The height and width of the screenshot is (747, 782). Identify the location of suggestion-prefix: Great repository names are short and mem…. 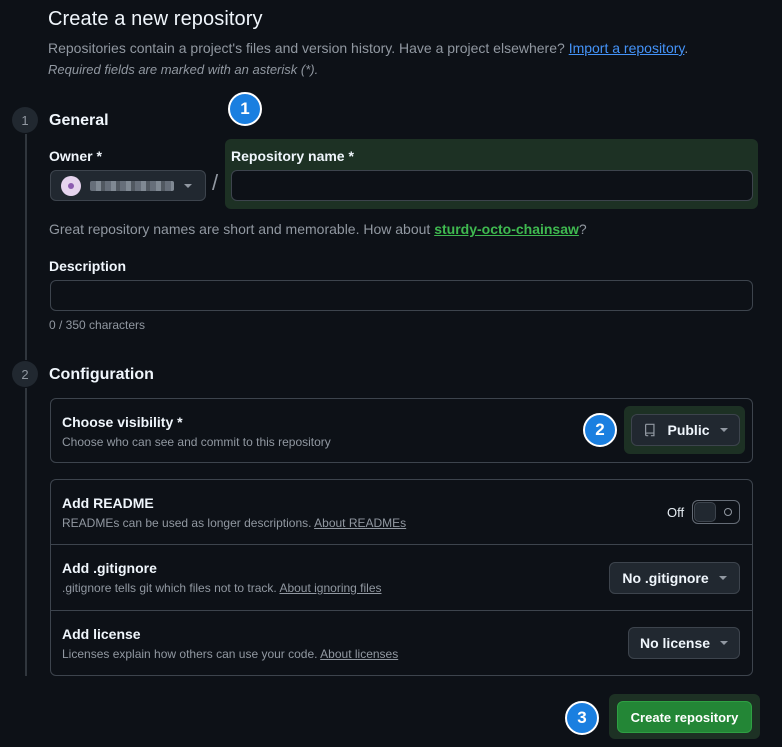
(240, 229).